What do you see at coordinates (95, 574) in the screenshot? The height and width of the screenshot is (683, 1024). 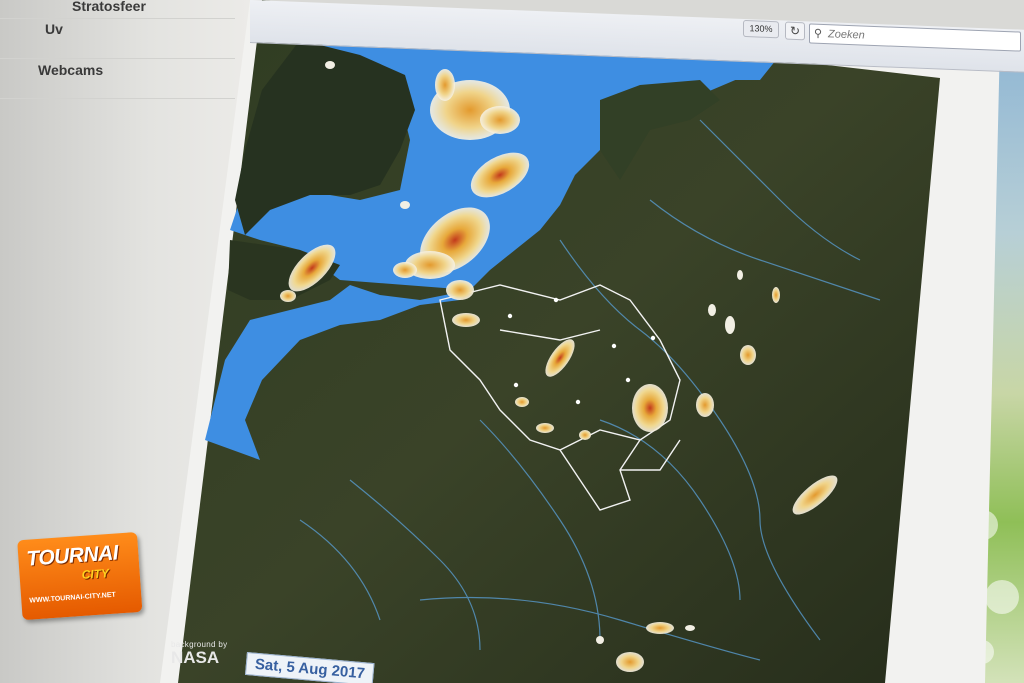 I see `logo-name-bottom: CITY` at bounding box center [95, 574].